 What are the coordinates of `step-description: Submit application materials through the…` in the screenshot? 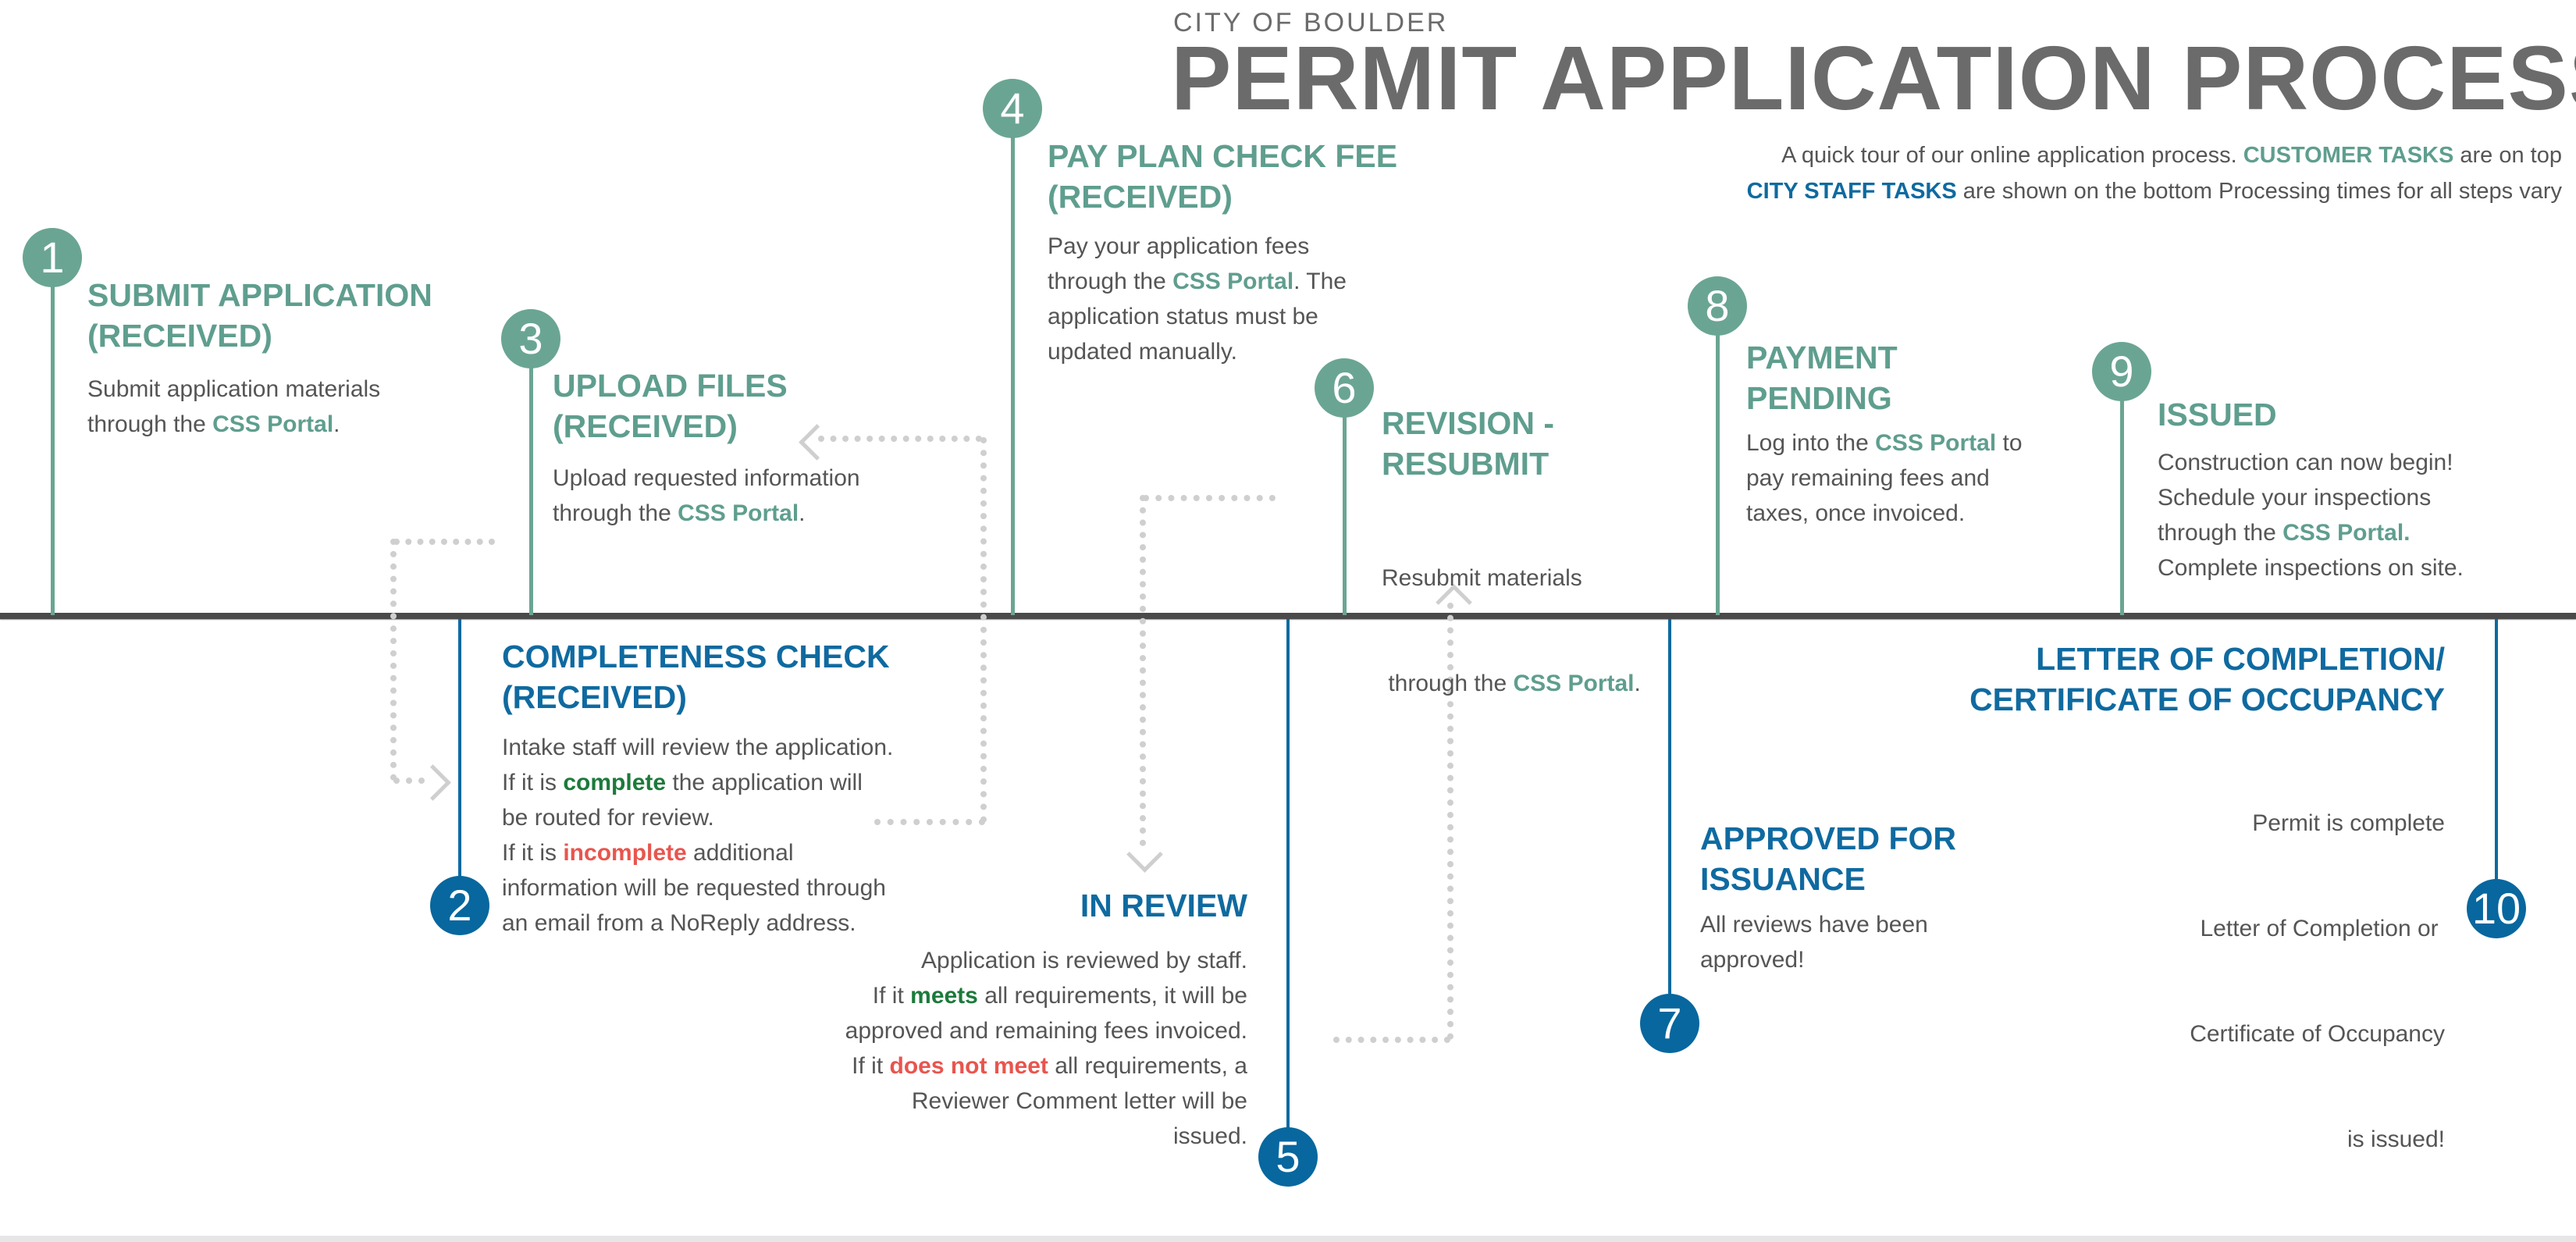 It's located at (233, 407).